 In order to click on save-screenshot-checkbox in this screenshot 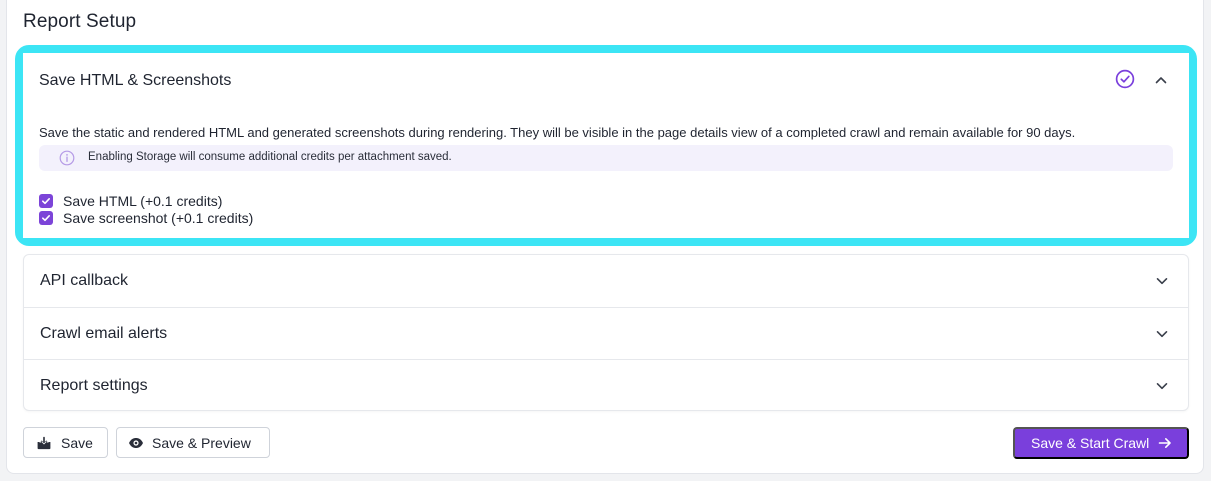, I will do `click(46, 218)`.